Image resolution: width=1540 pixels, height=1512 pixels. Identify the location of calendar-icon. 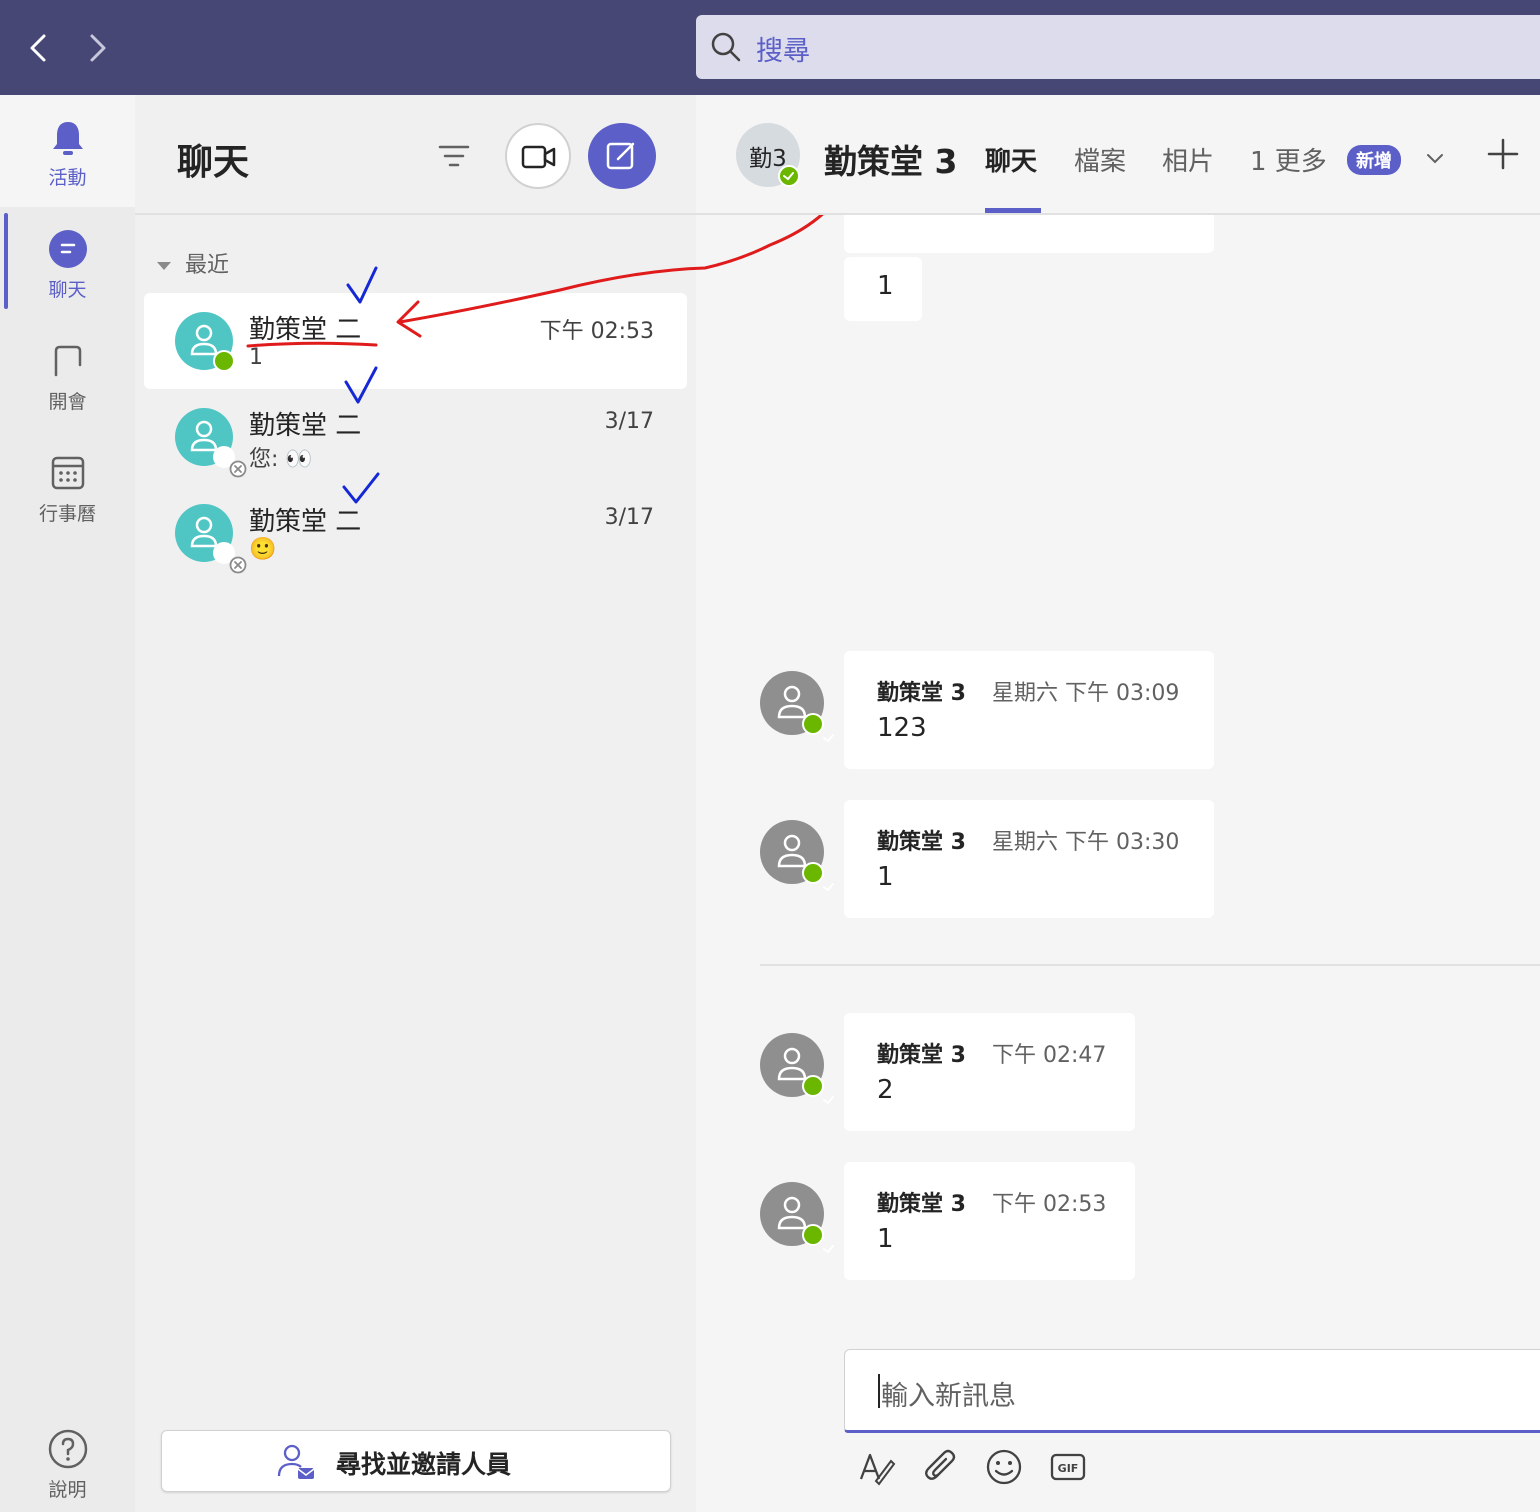
(67, 473).